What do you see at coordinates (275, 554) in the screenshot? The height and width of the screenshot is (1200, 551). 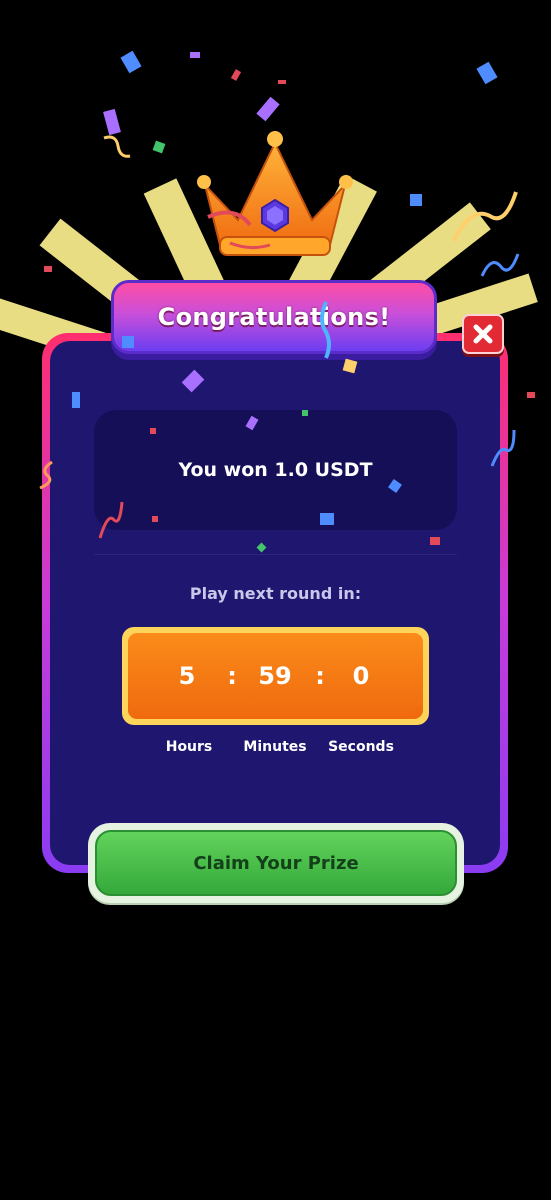 I see `divider` at bounding box center [275, 554].